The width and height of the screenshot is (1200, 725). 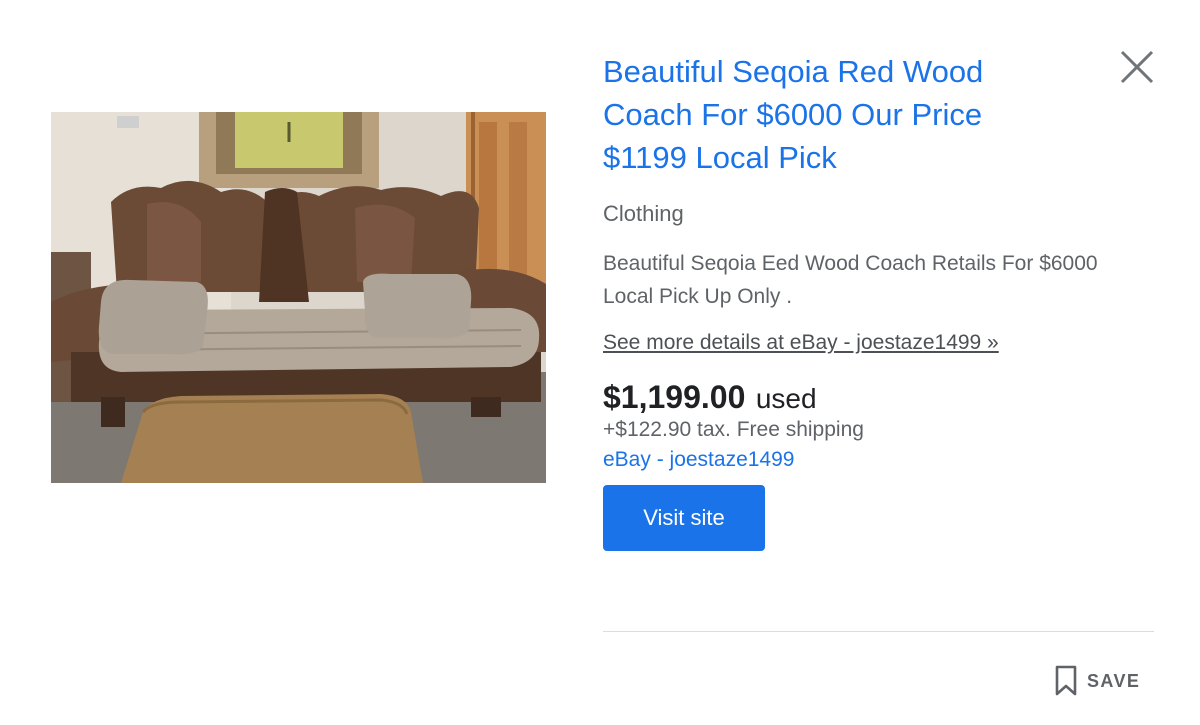 What do you see at coordinates (674, 397) in the screenshot?
I see `price: $1,199.00` at bounding box center [674, 397].